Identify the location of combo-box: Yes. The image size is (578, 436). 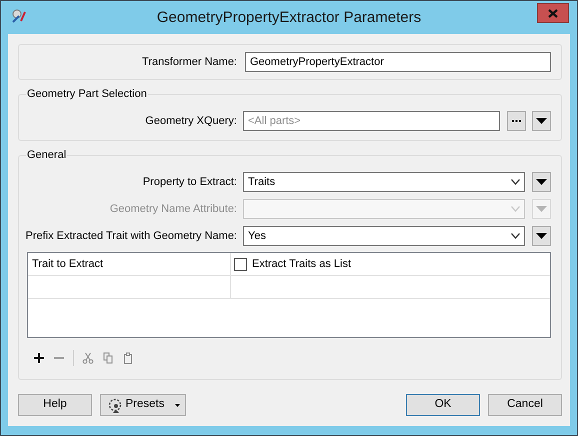
(384, 236).